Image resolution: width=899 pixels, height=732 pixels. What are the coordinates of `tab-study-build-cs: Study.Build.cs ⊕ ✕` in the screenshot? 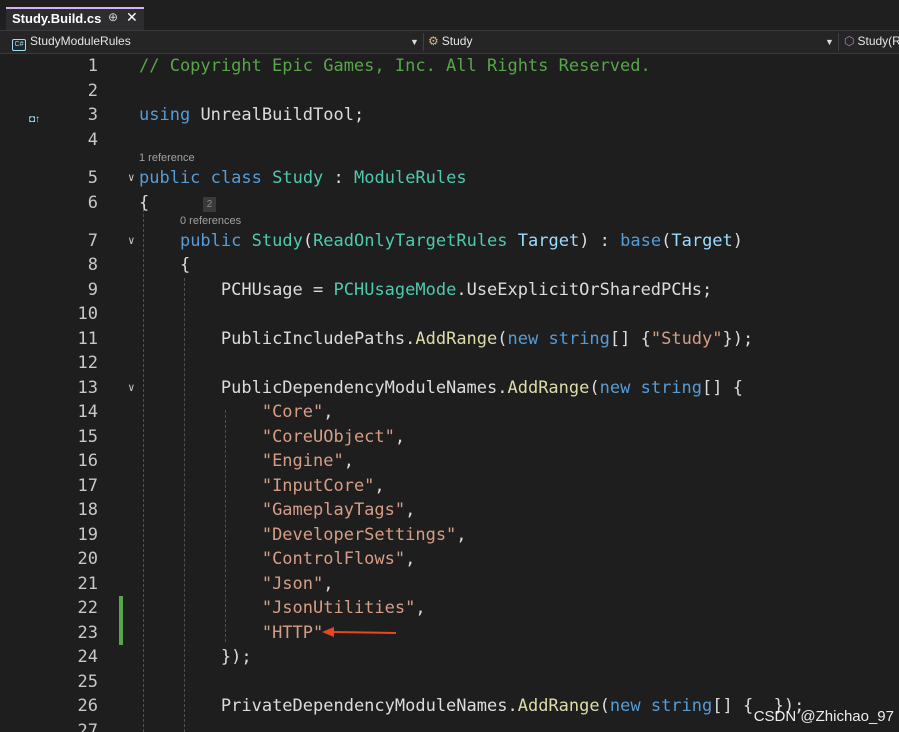 It's located at (75, 18).